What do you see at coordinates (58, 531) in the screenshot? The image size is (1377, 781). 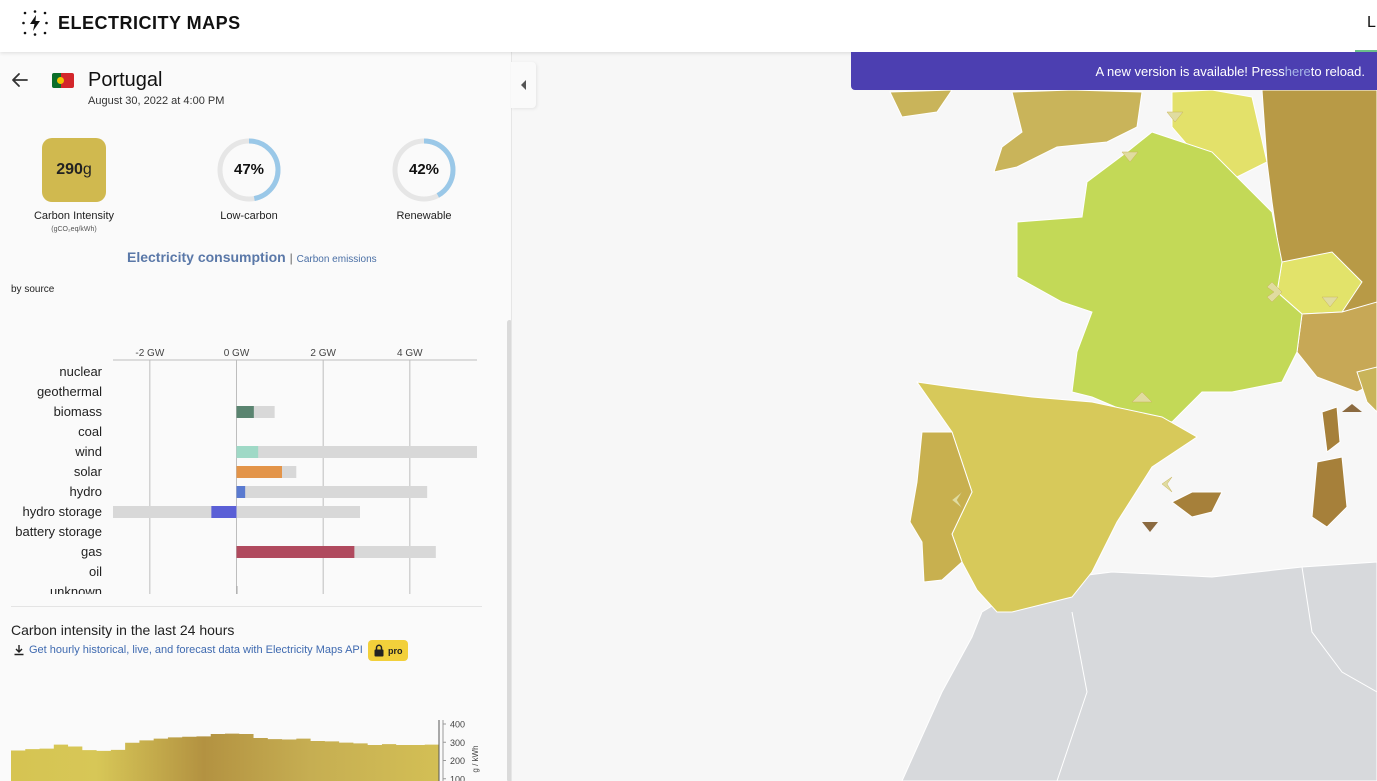 I see `breakdown-row-label: battery storage` at bounding box center [58, 531].